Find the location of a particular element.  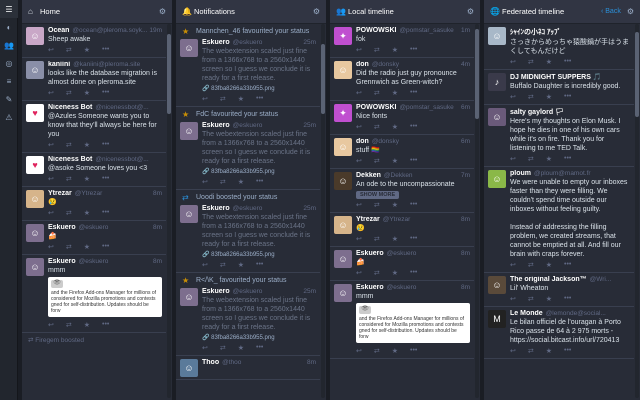

media-attachment-link: 🔗 83fba8266a33b955.png is located at coordinates (259, 337).